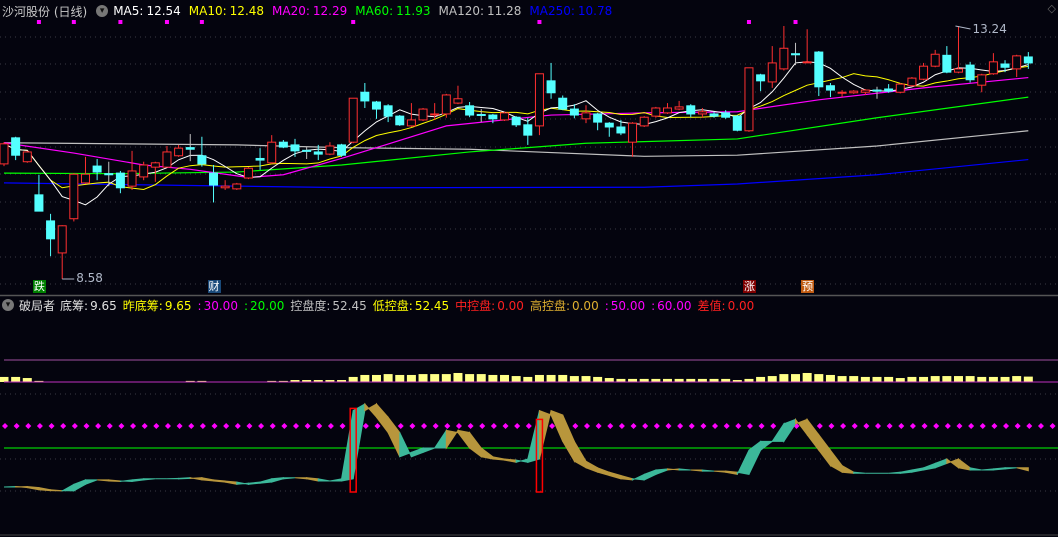 This screenshot has height=537, width=1058. I want to click on indicator-legend-item: 控盘度: 52.45, so click(328, 306).